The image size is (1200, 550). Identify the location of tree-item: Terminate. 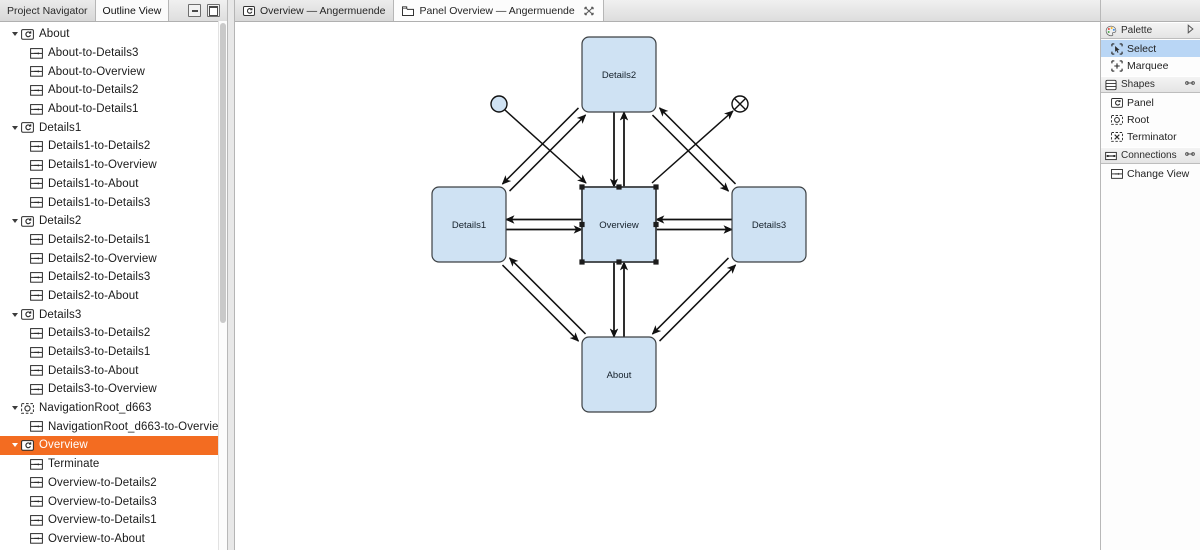
(113, 464).